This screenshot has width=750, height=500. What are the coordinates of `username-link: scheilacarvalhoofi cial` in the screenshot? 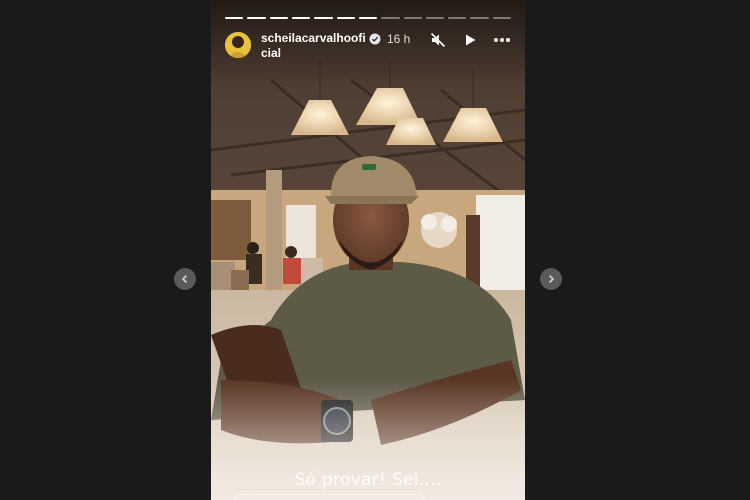 It's located at (315, 46).